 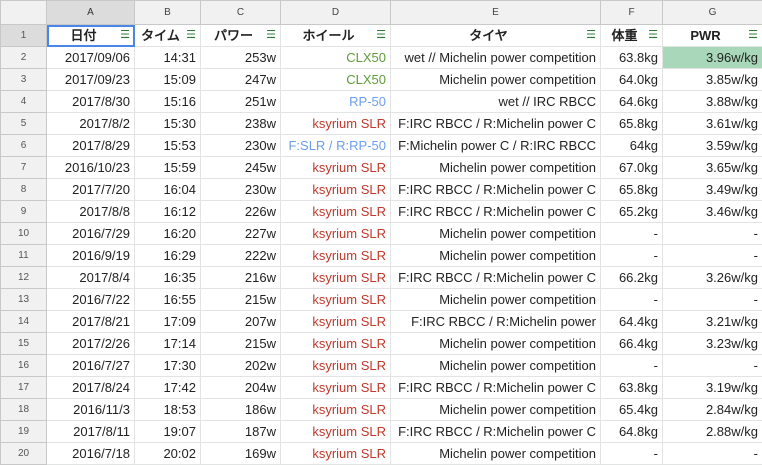 I want to click on cell-time: 17:09, so click(x=168, y=322).